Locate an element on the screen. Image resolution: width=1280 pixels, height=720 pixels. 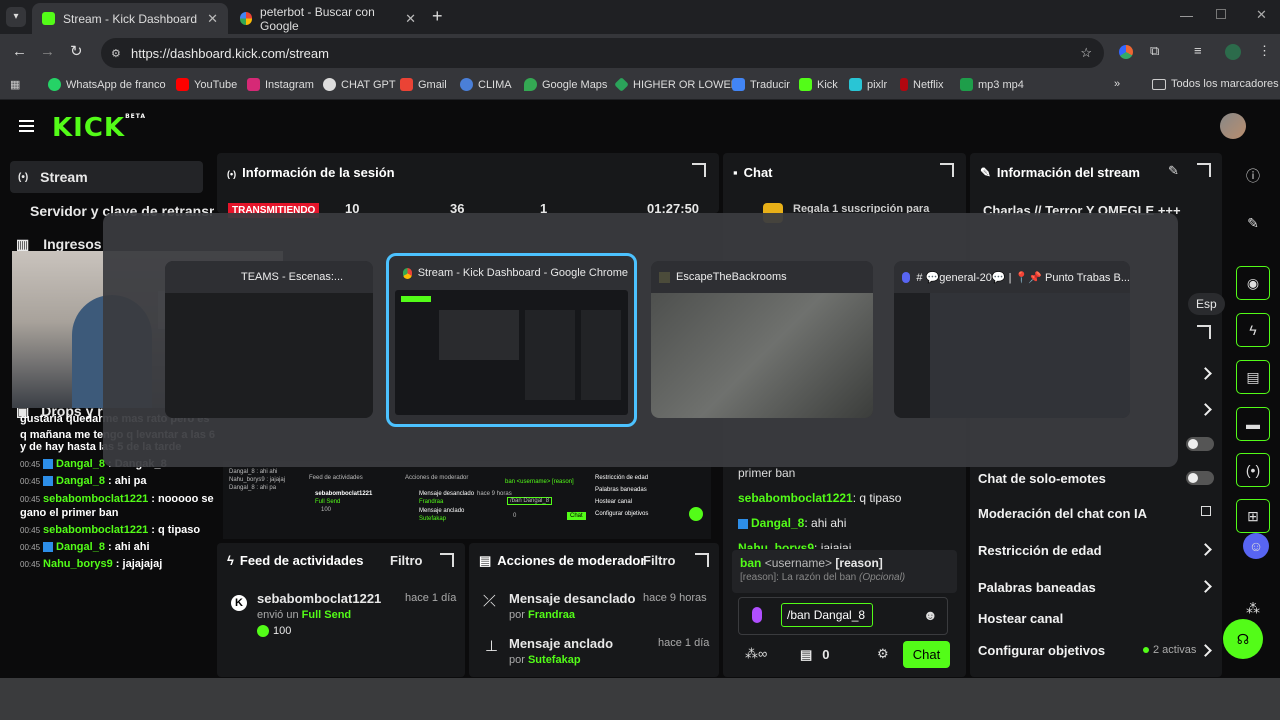
bookmark-instagram: Instagram is located at coordinates (280, 84).